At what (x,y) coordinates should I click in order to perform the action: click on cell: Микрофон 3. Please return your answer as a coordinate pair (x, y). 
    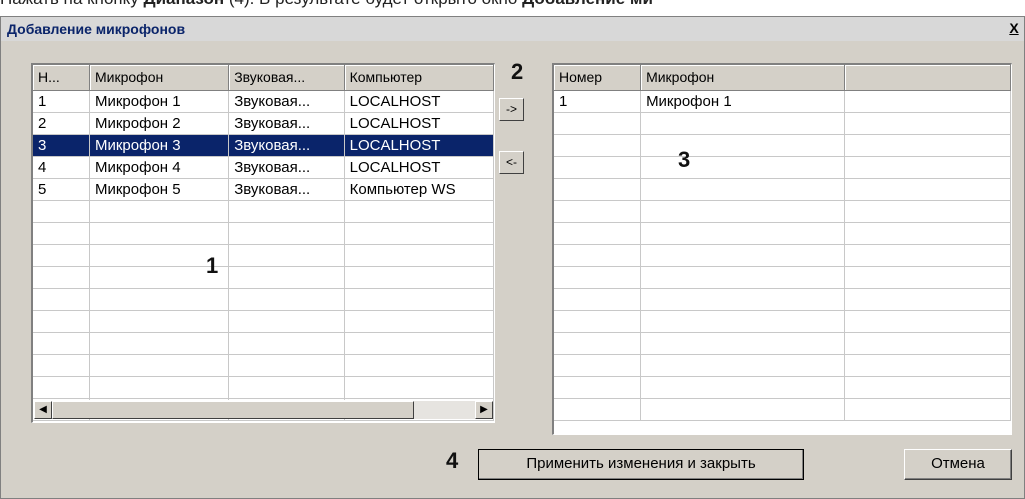
    Looking at the image, I should click on (159, 145).